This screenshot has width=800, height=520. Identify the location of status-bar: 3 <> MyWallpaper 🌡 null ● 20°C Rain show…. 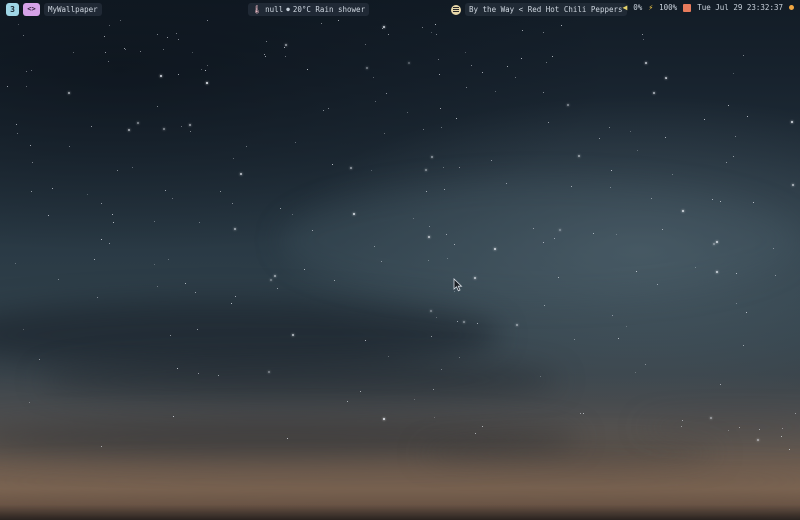
(400, 9).